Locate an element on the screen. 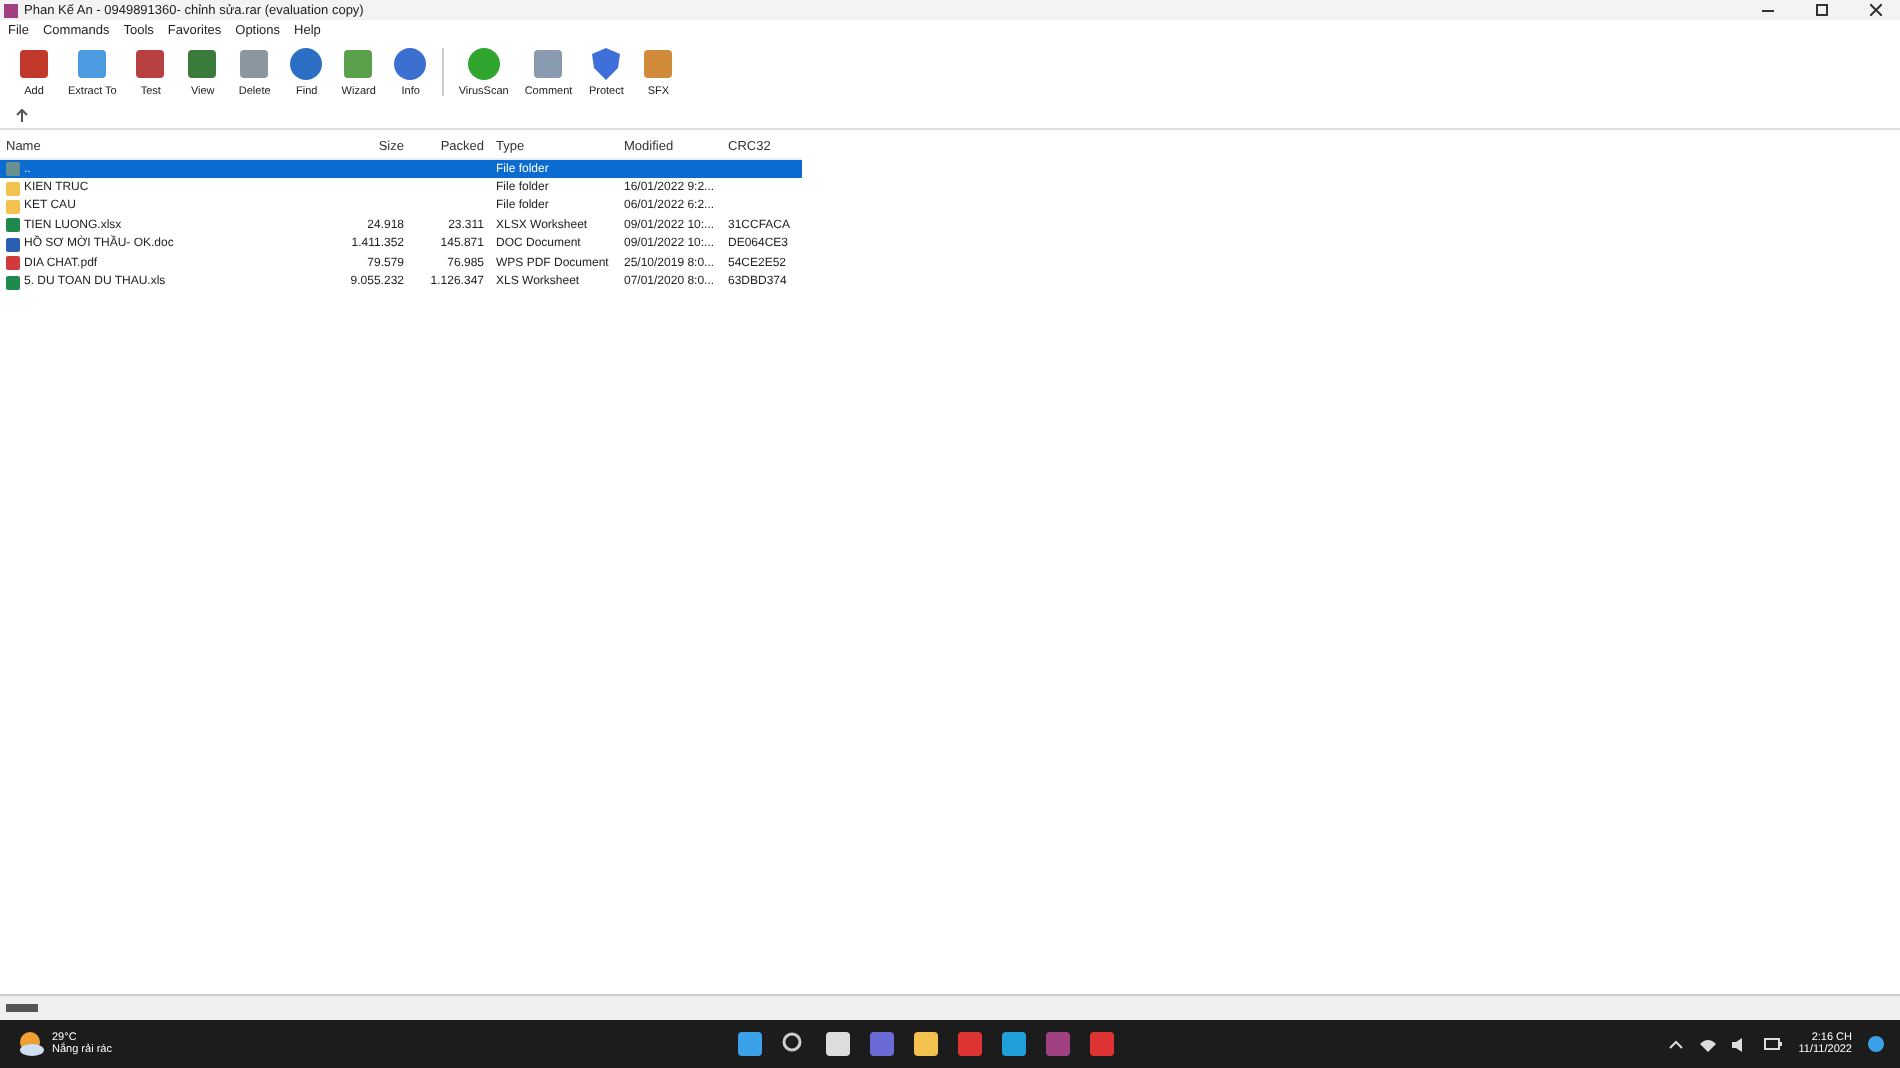 This screenshot has height=1068, width=1900. minimize-icon is located at coordinates (1768, 10).